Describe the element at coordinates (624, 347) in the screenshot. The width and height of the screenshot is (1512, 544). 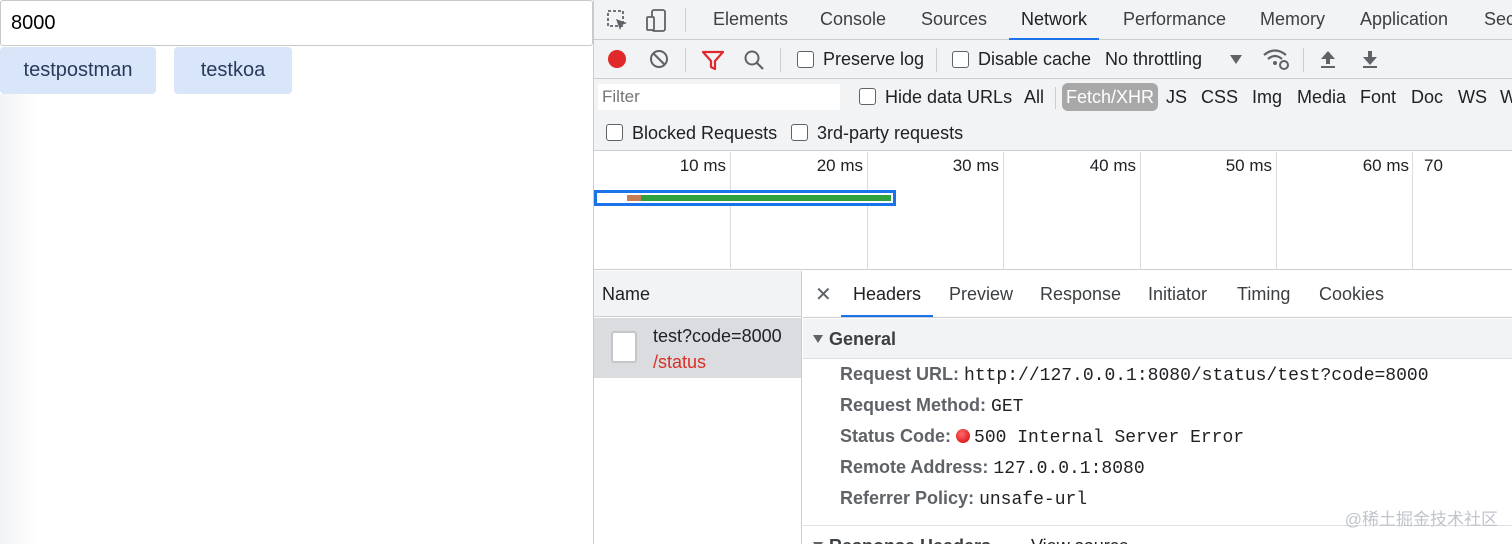
I see `file-icon` at that location.